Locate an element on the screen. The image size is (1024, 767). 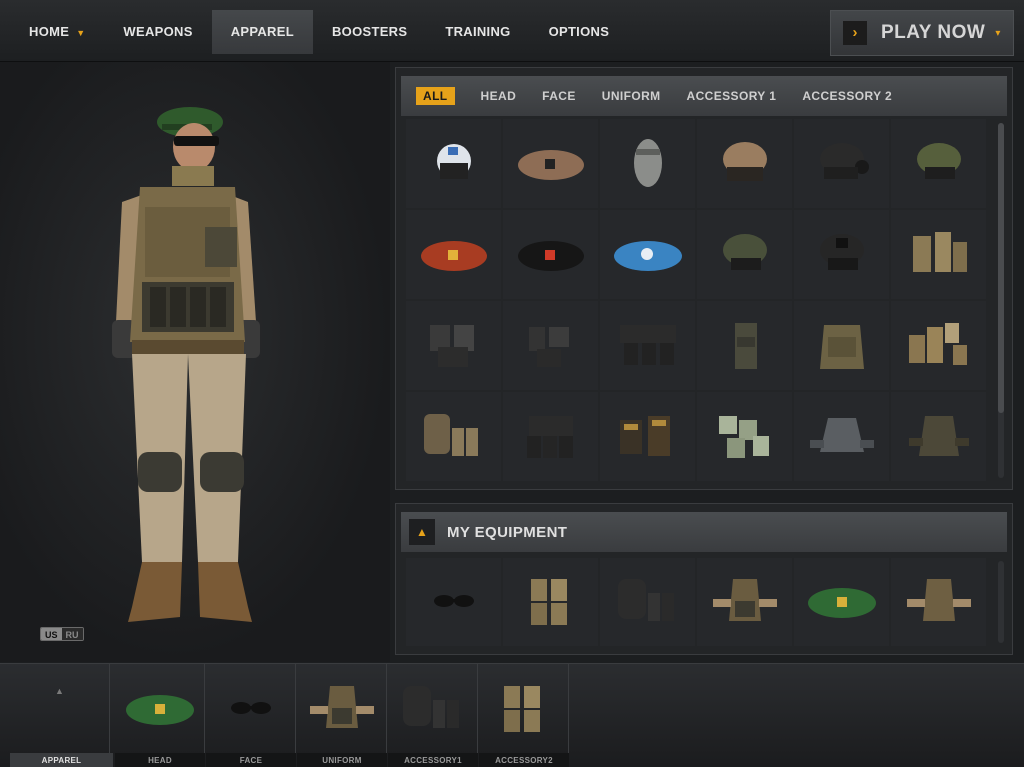
grey-jacket-icon is located at coordinates (841, 434).